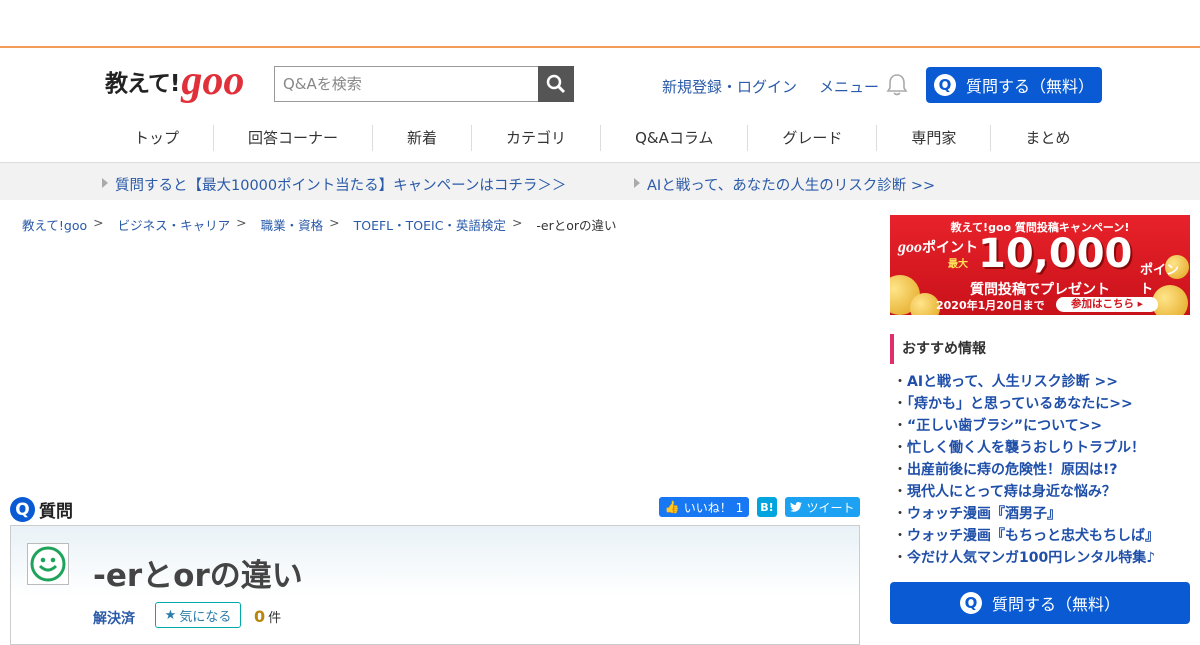 This screenshot has width=1200, height=645. Describe the element at coordinates (435, 585) in the screenshot. I see `question-box: -erとorの違い 解決済 ★ 気になる 0件` at that location.